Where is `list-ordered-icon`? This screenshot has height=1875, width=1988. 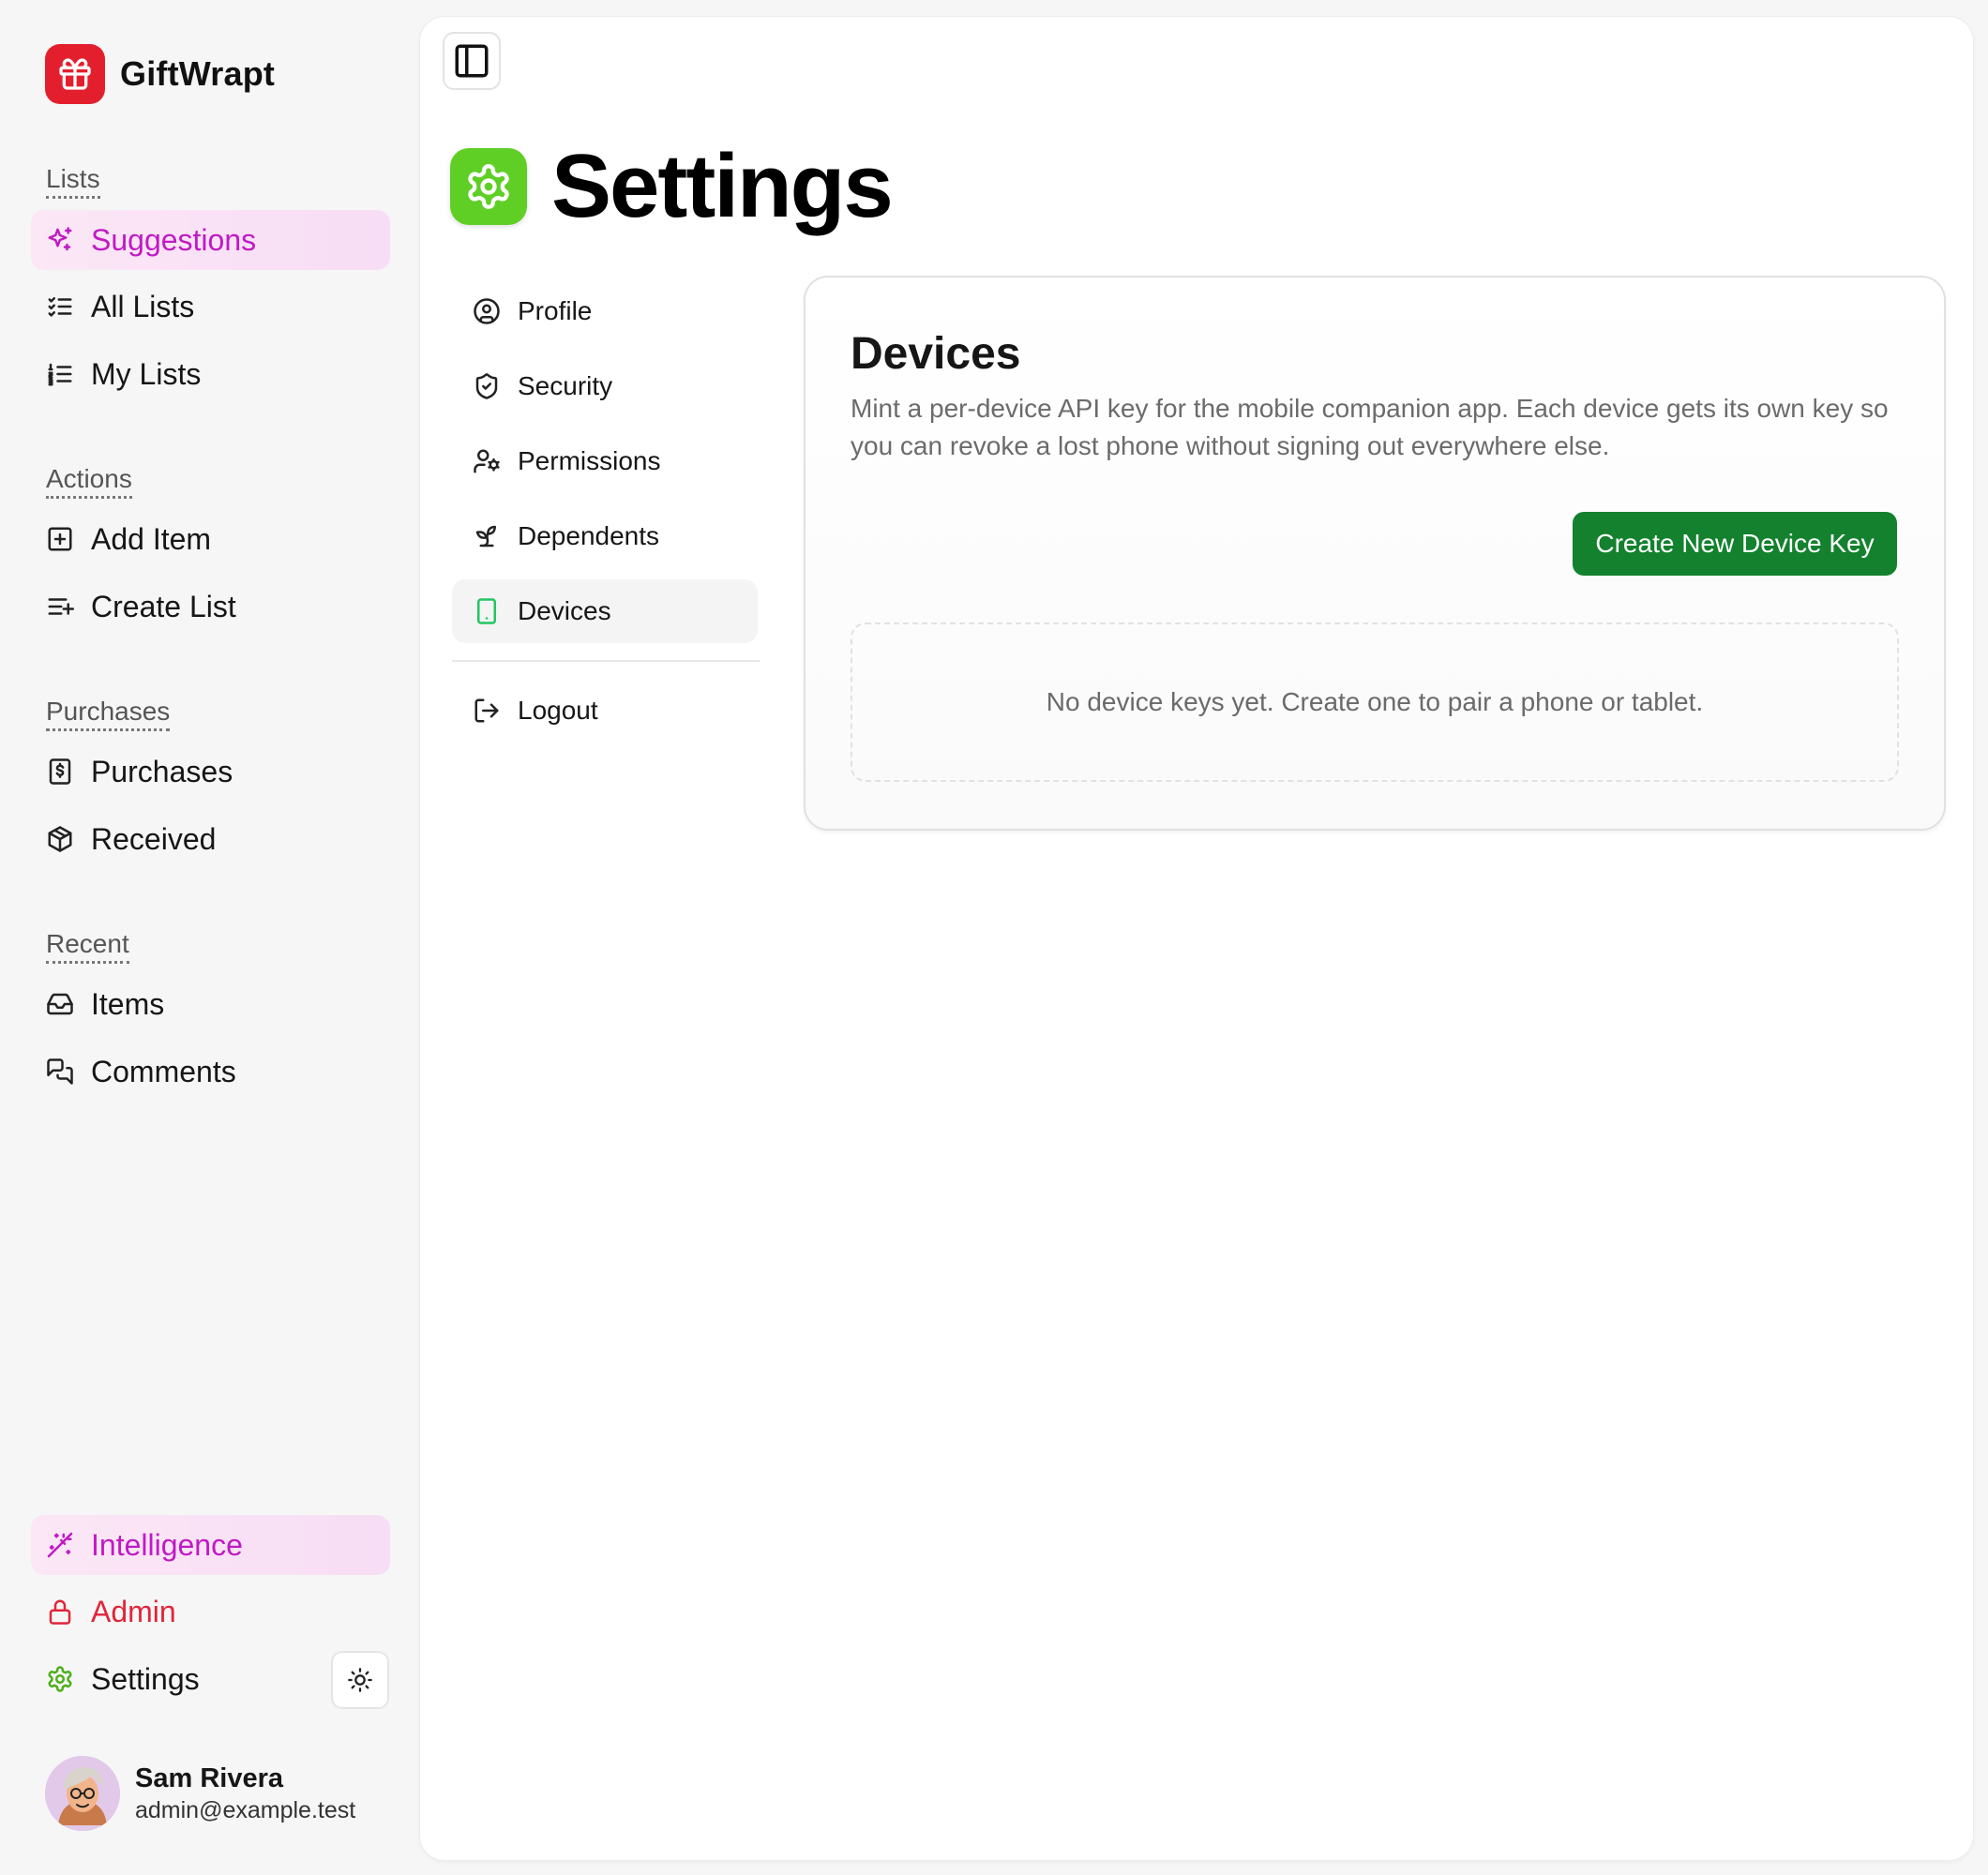 list-ordered-icon is located at coordinates (60, 374).